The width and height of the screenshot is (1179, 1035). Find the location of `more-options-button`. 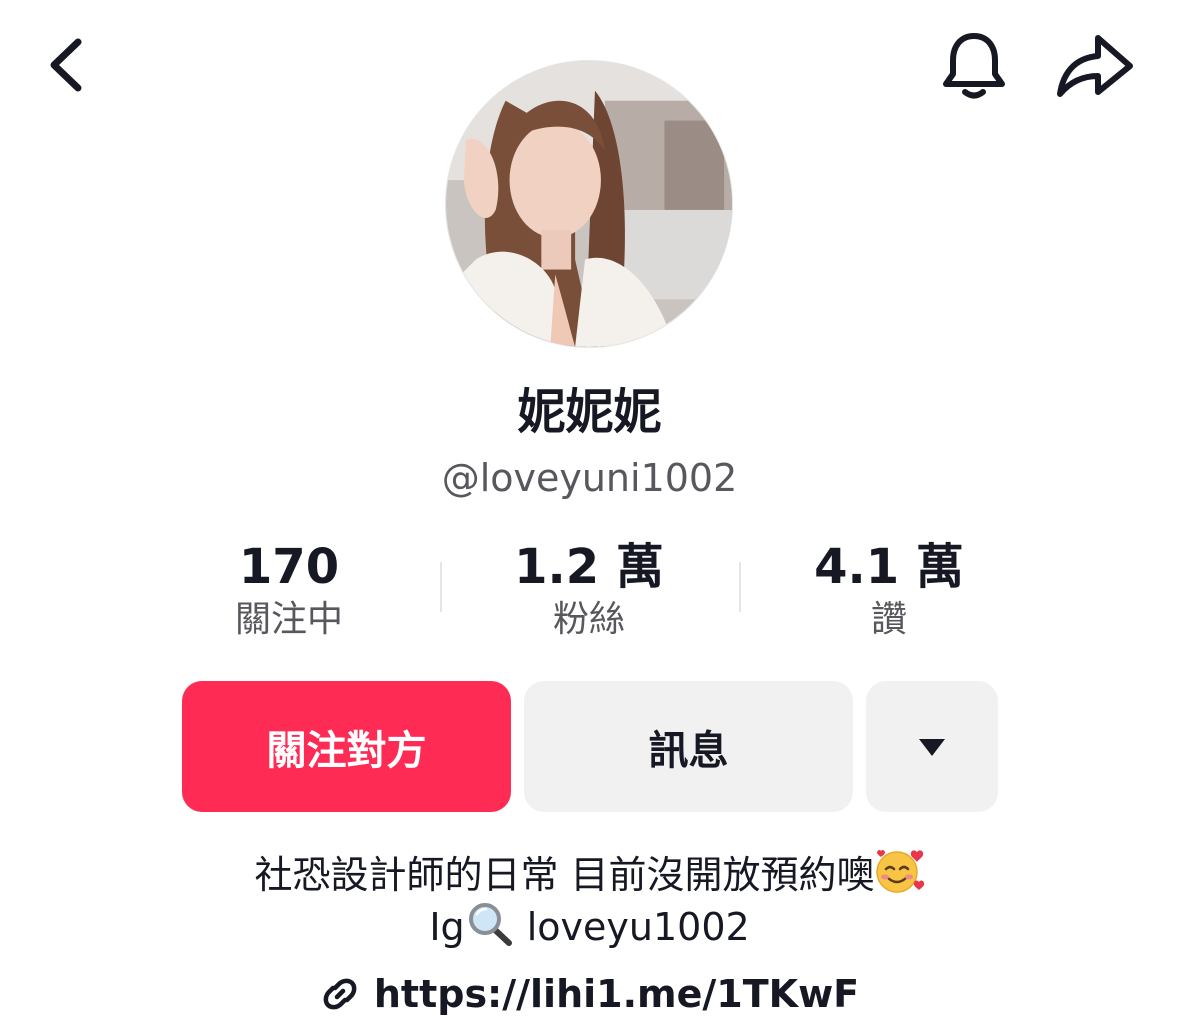

more-options-button is located at coordinates (932, 746).